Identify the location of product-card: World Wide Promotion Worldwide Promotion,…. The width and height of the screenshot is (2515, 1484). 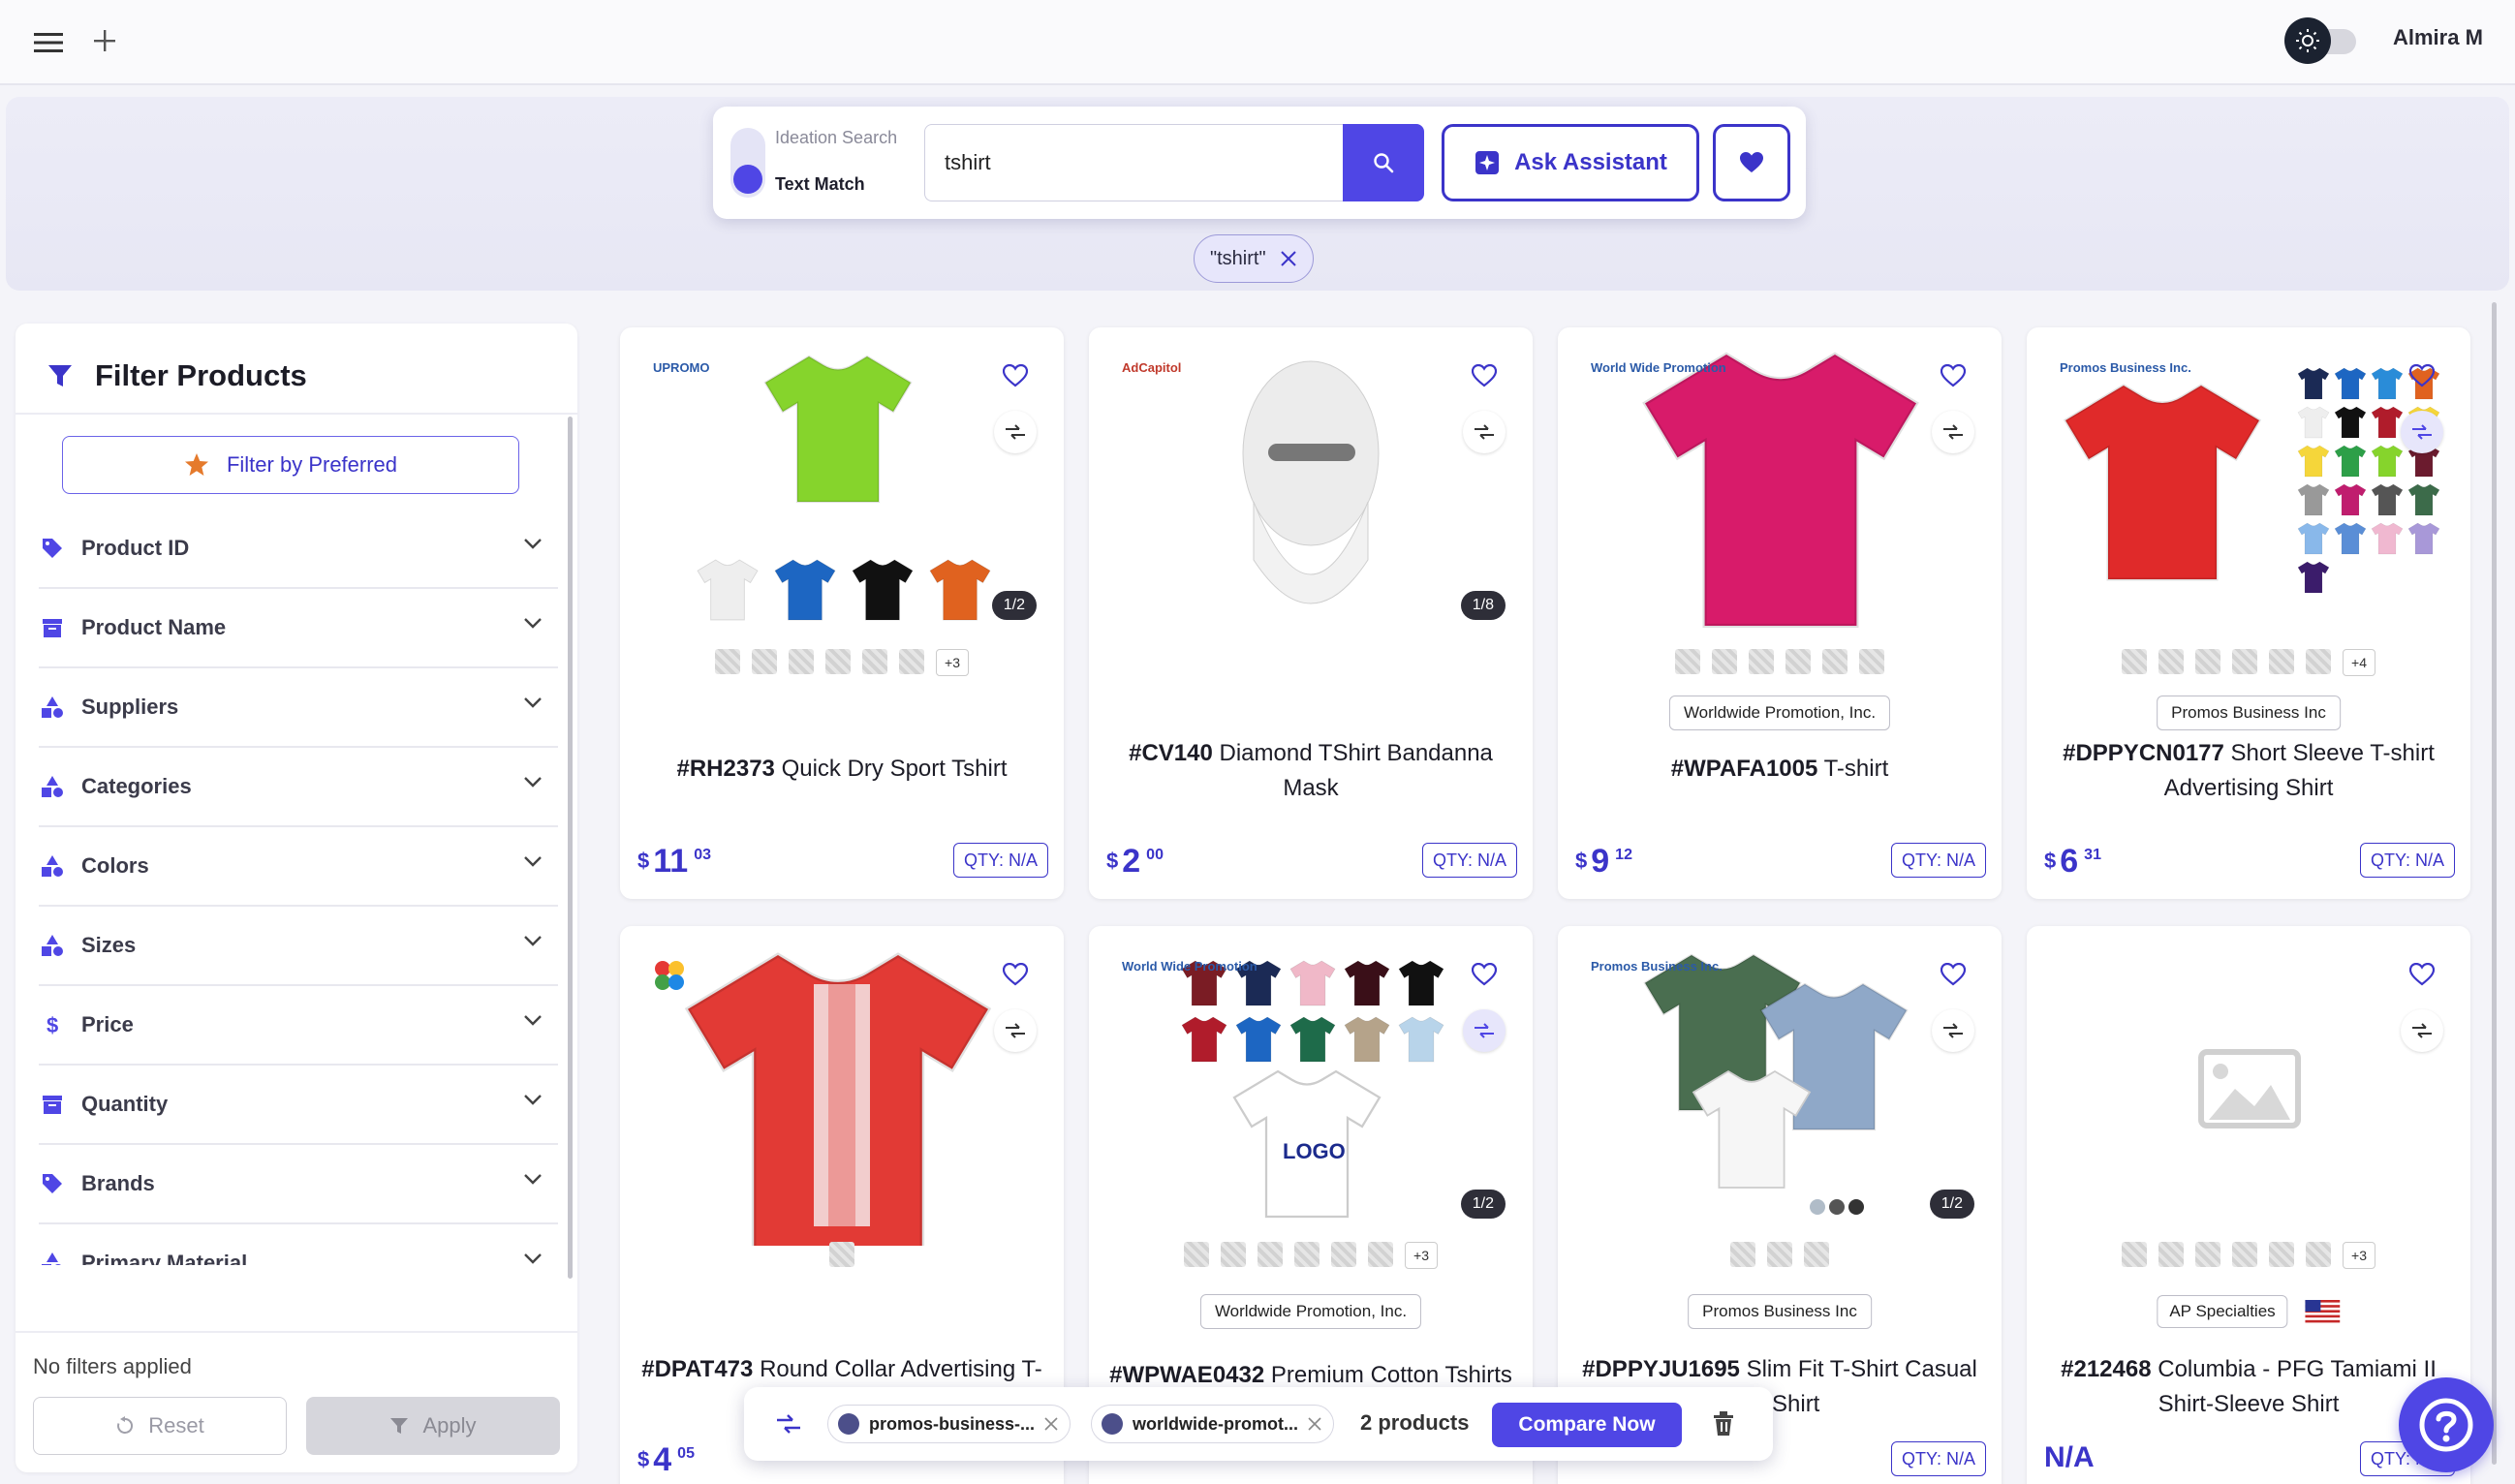
(1780, 613).